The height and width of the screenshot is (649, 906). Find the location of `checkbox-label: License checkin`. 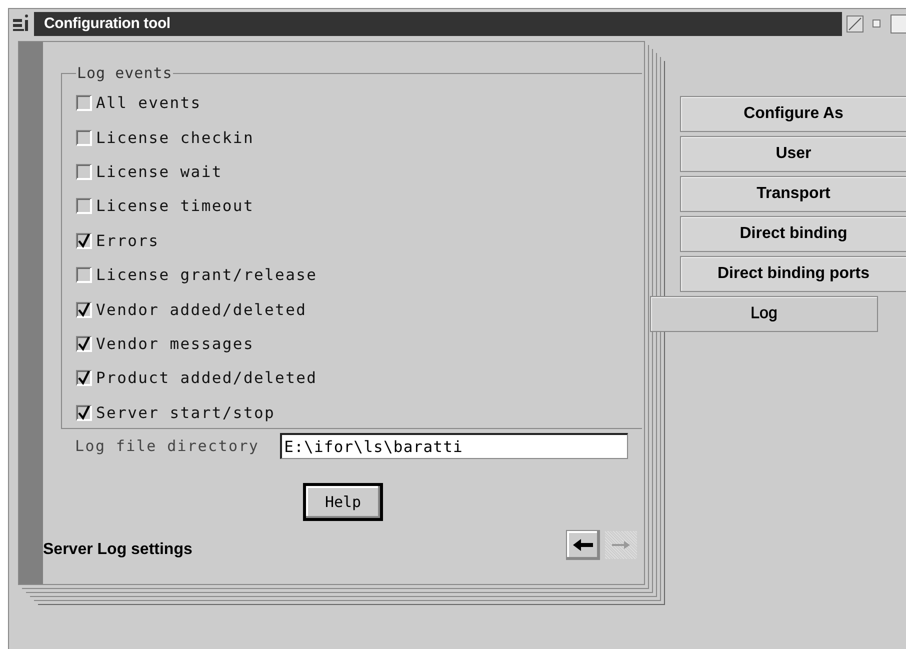

checkbox-label: License checkin is located at coordinates (175, 137).